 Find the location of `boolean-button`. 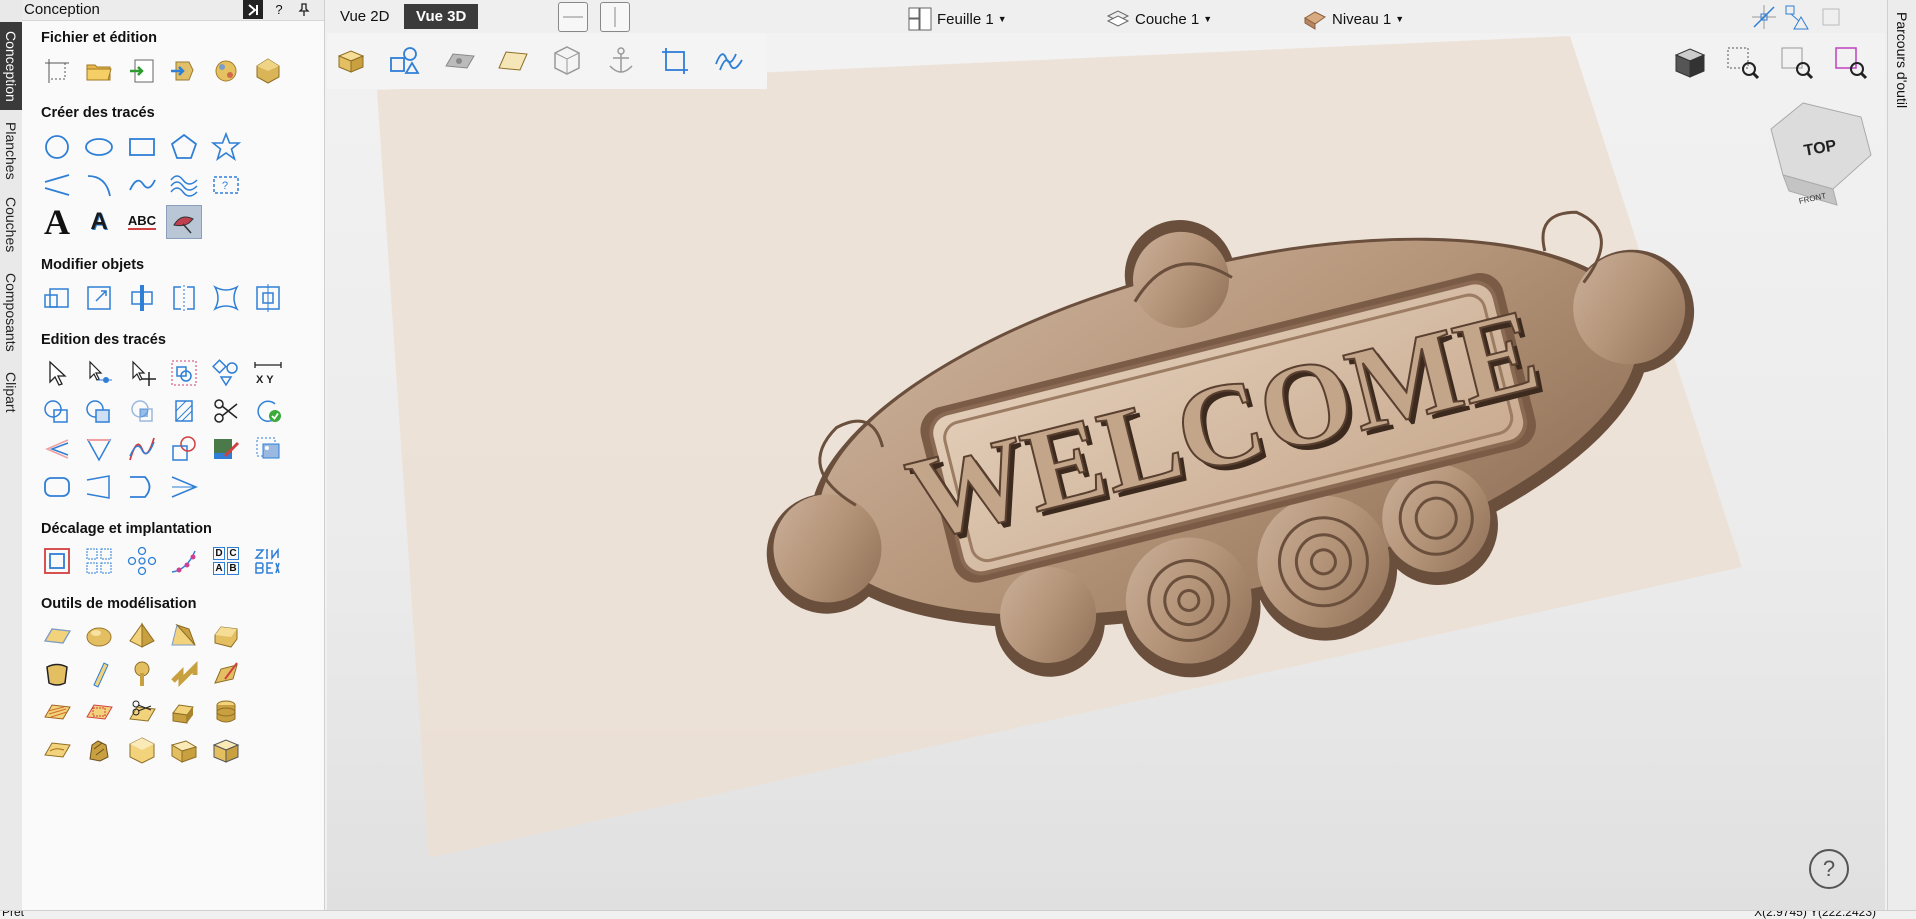

boolean-button is located at coordinates (184, 411).